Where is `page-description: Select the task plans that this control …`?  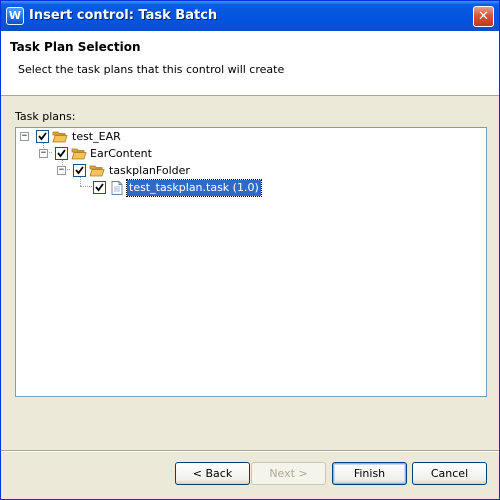 page-description: Select the task plans that this control … is located at coordinates (151, 69).